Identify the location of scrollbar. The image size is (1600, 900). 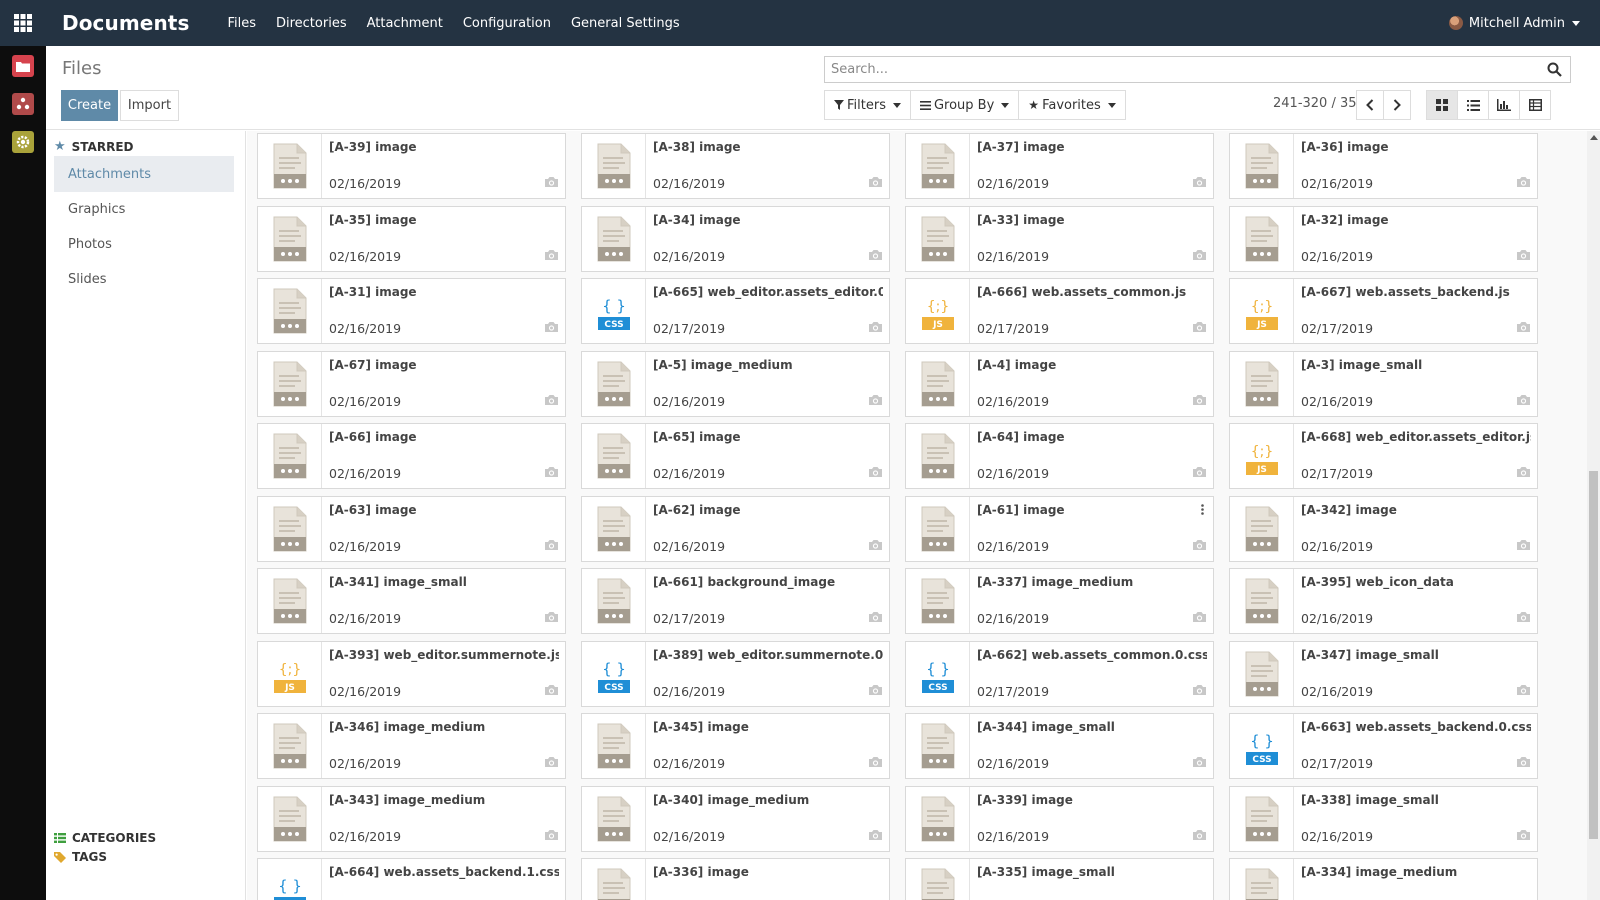
(1593, 515).